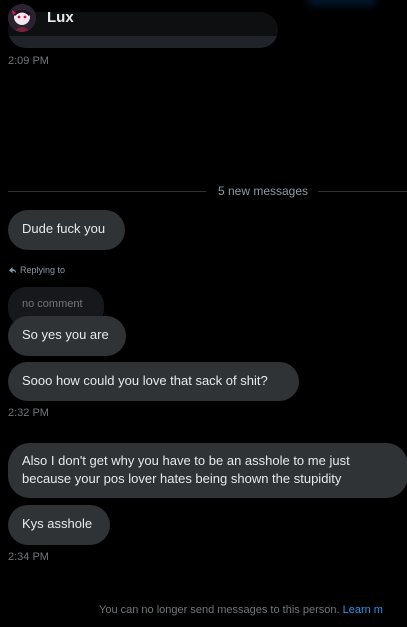 This screenshot has height=627, width=407. I want to click on contact-name: Lux, so click(60, 17).